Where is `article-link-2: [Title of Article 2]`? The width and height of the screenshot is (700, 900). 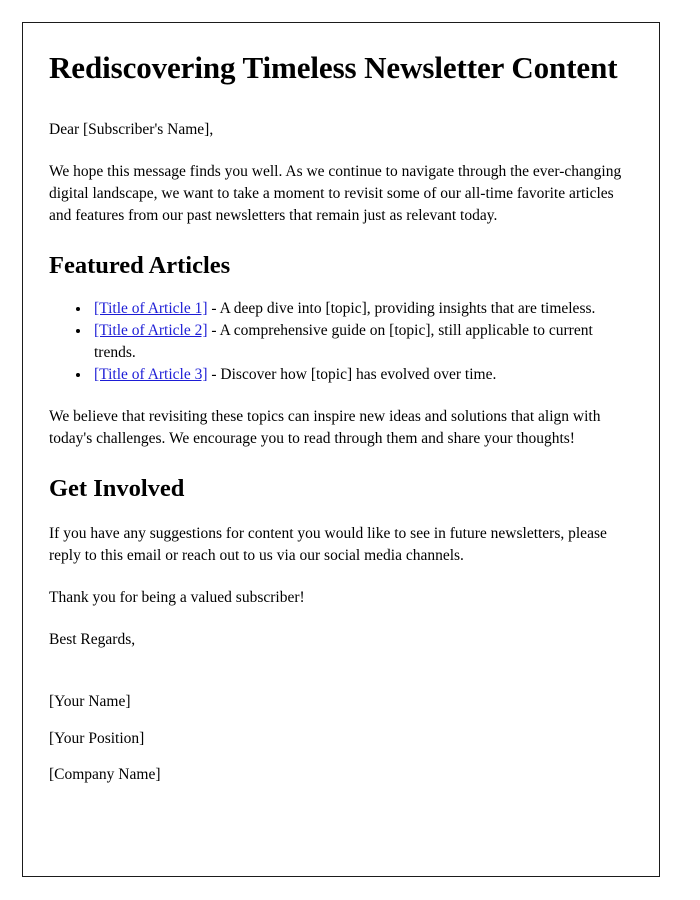
article-link-2: [Title of Article 2] is located at coordinates (151, 330).